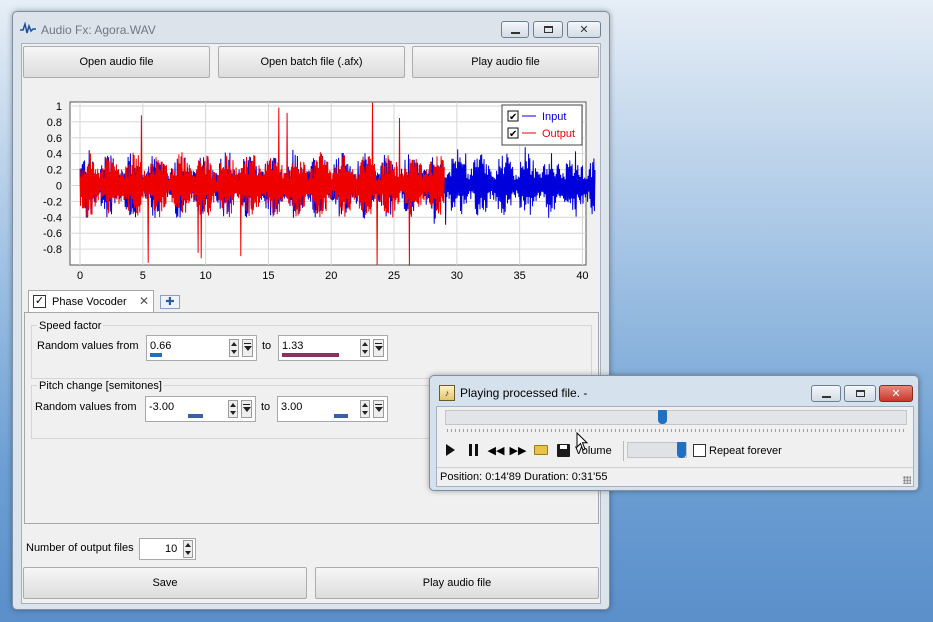 The height and width of the screenshot is (622, 933). Describe the element at coordinates (676, 430) in the screenshot. I see `position-slider-ticks` at that location.